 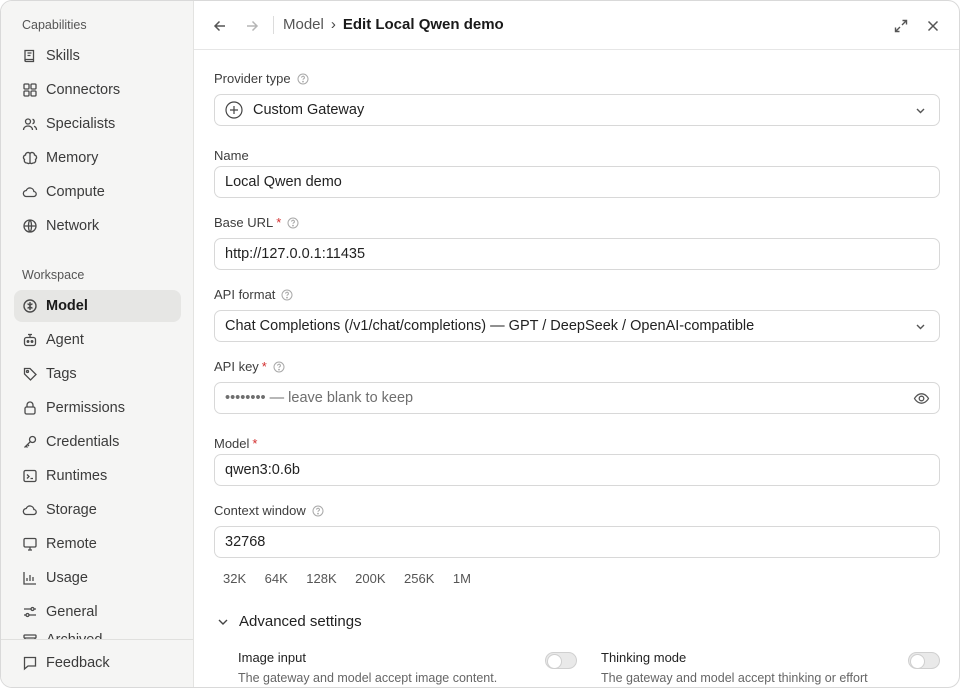 I want to click on sidebar-item-network: Network, so click(x=97, y=226).